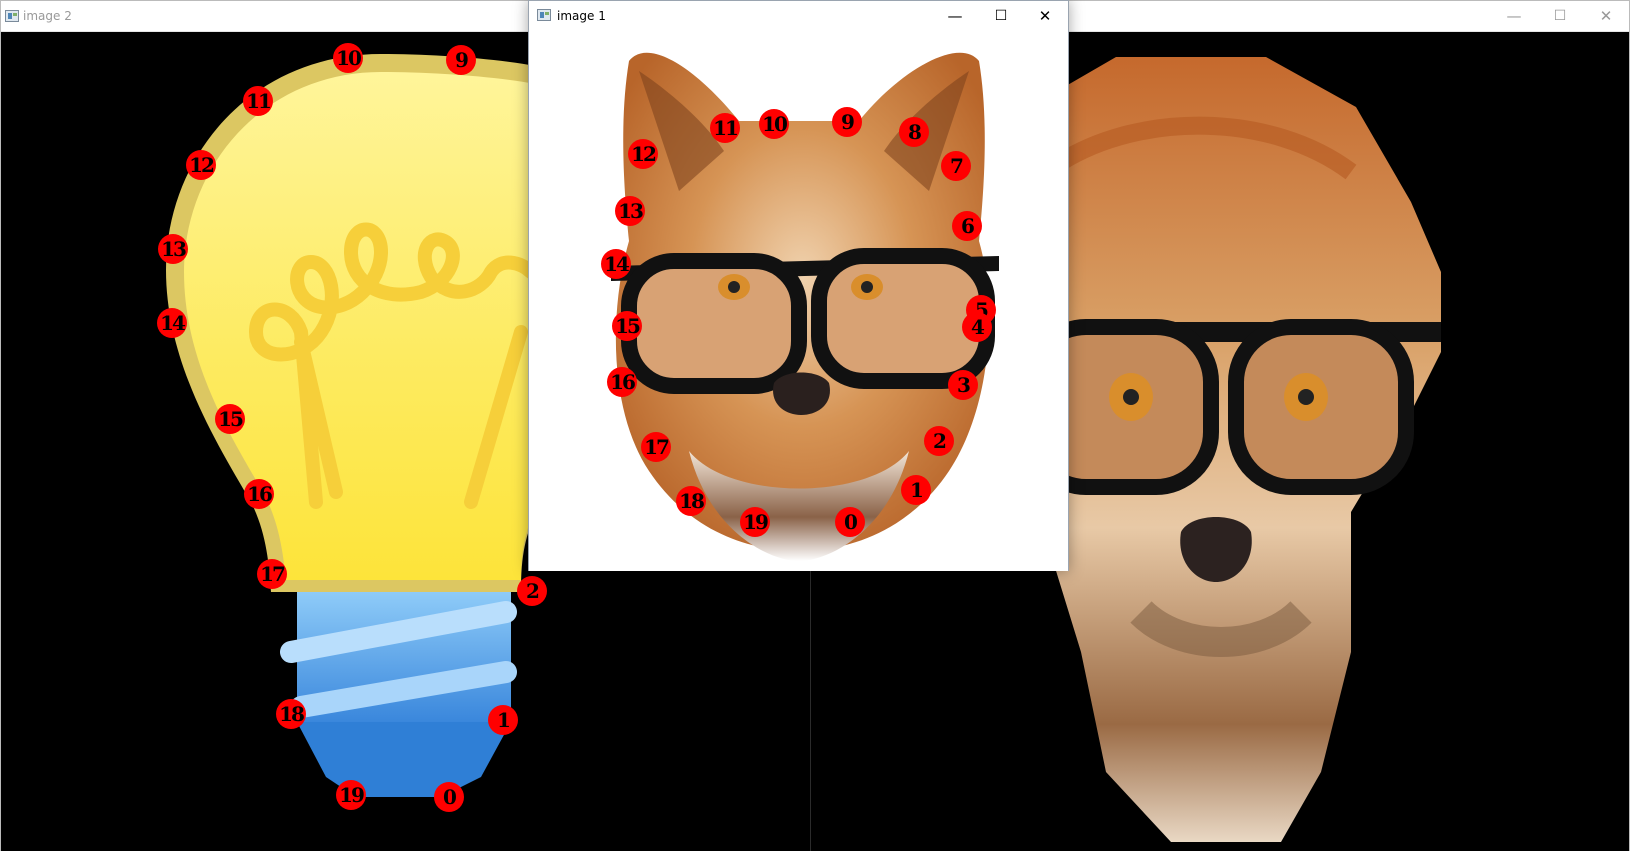  What do you see at coordinates (963, 385) in the screenshot?
I see `landmark-marker: 3` at bounding box center [963, 385].